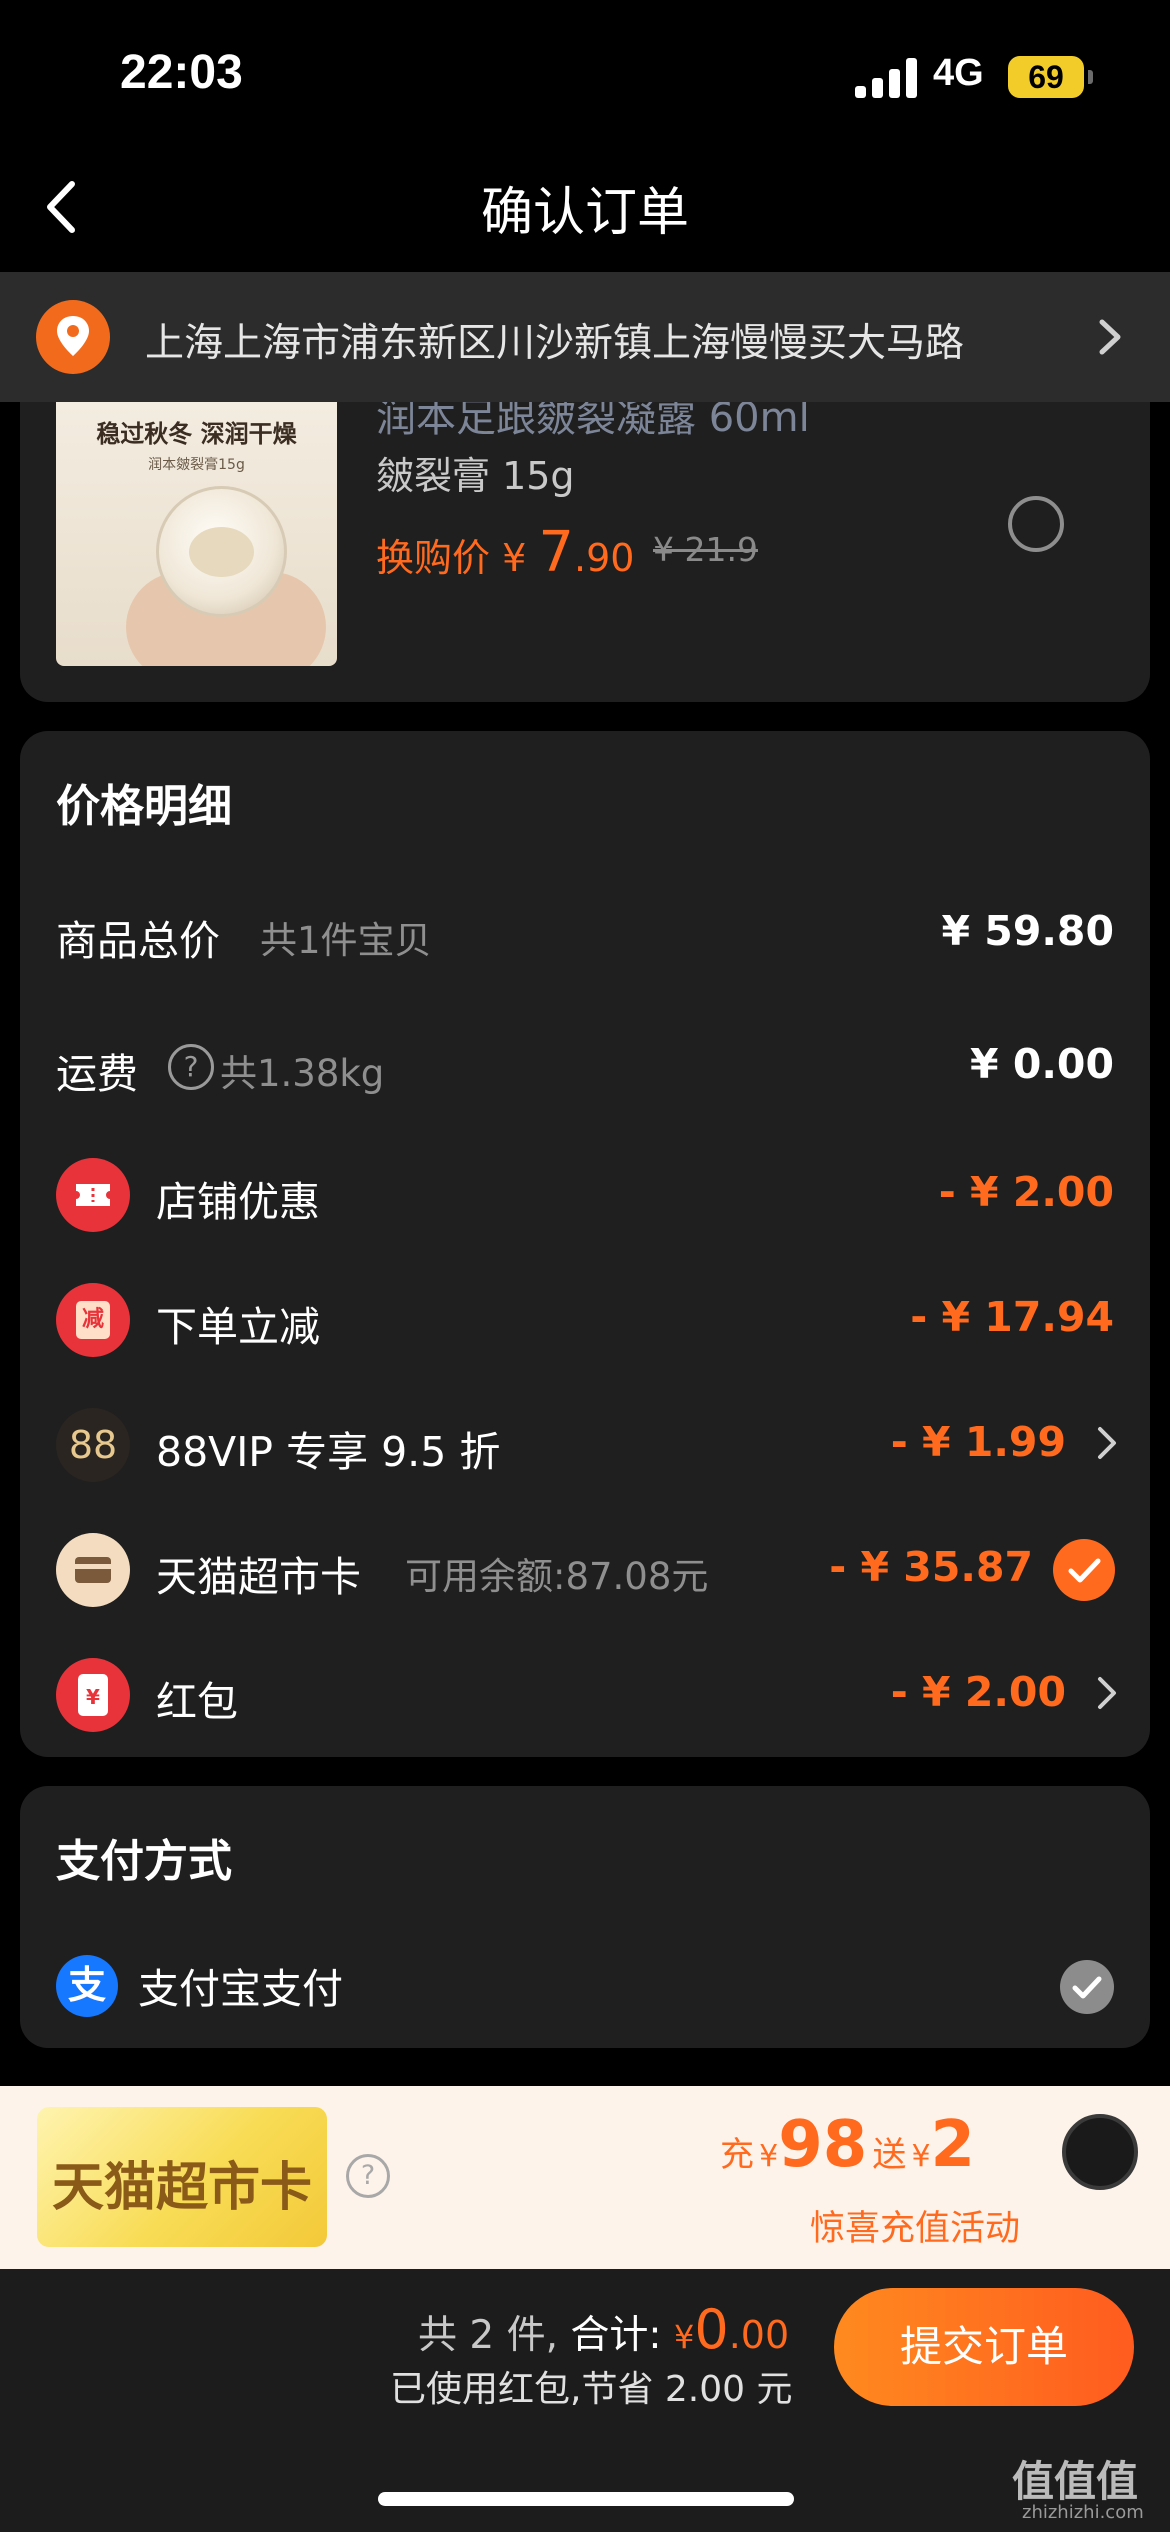 The image size is (1170, 2532). Describe the element at coordinates (238, 1202) in the screenshot. I see `store-discount-label: 店铺优惠` at that location.